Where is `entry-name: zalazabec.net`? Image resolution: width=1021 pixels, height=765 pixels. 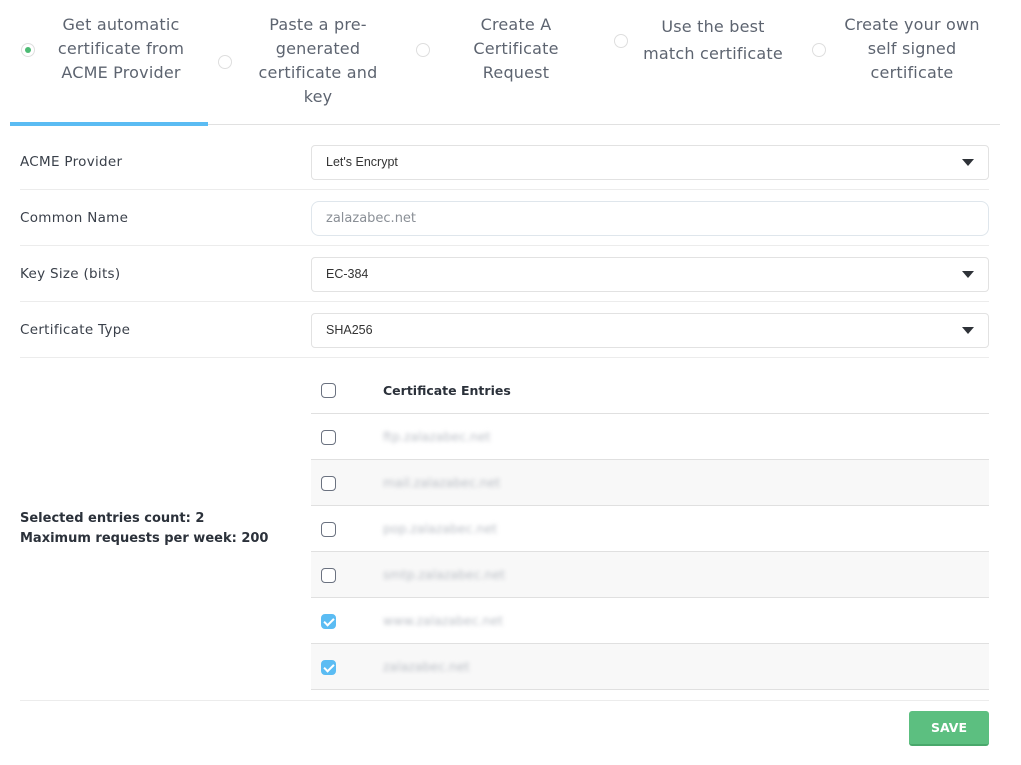 entry-name: zalazabec.net is located at coordinates (426, 666).